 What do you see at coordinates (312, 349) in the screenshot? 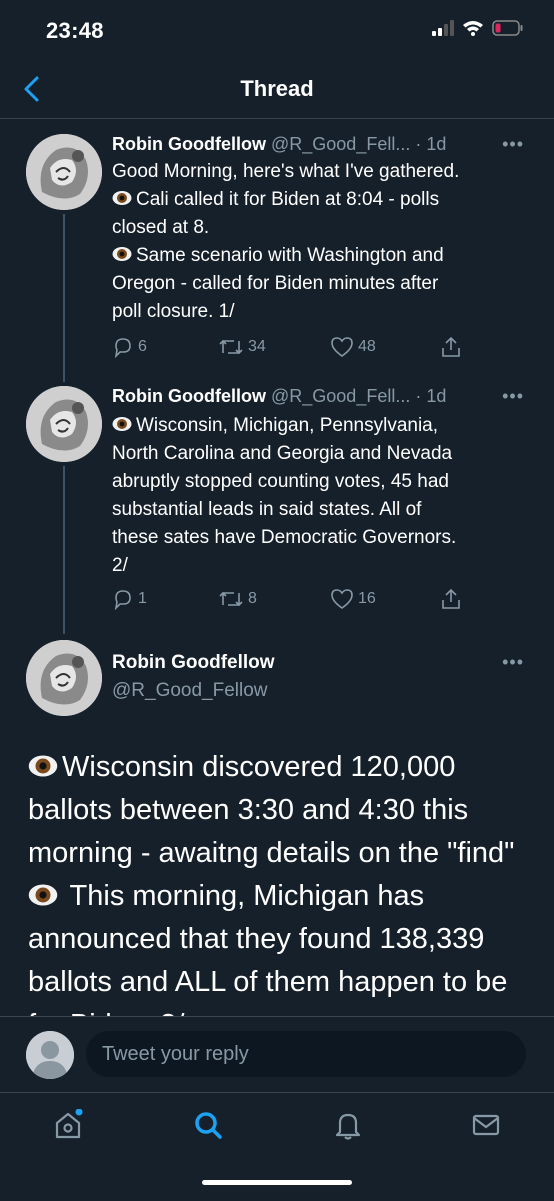
I see `tweet-actions: 6 34 48` at bounding box center [312, 349].